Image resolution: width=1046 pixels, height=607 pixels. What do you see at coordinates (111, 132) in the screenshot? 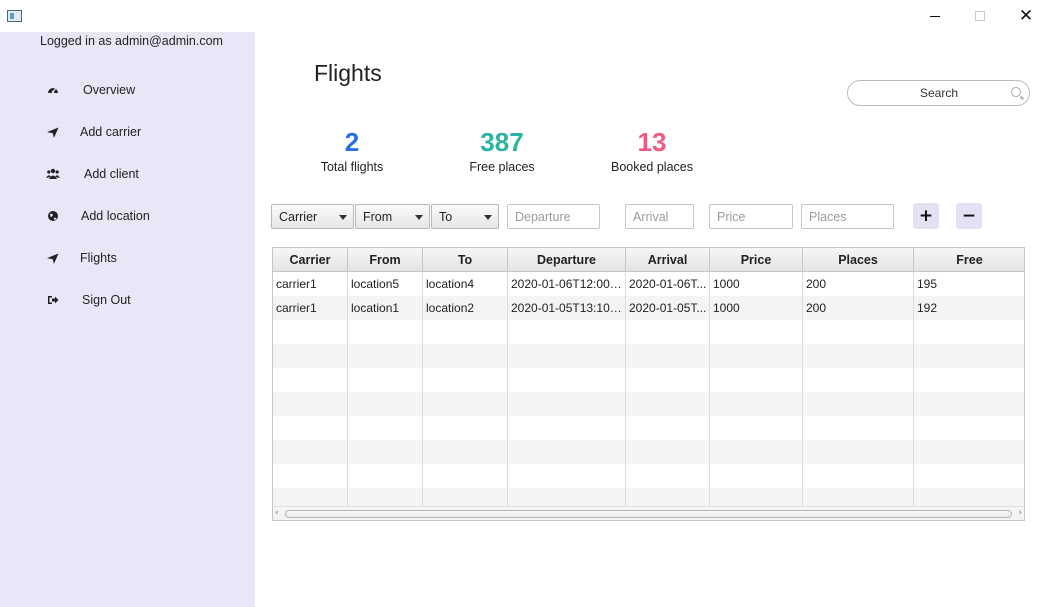
I see `sidebar-item-label: Add carrier` at bounding box center [111, 132].